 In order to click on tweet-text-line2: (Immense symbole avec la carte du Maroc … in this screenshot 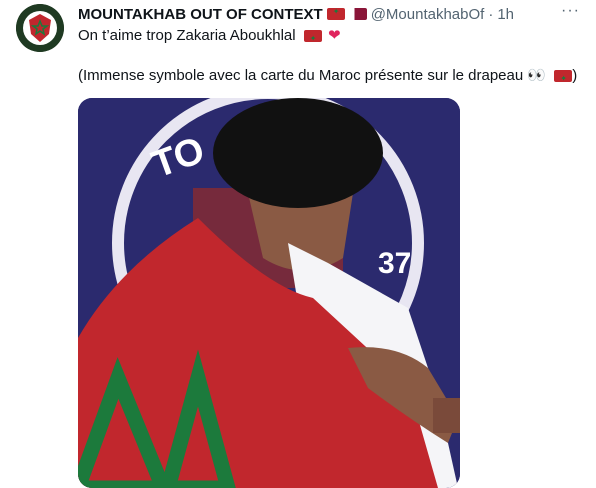, I will do `click(329, 77)`.